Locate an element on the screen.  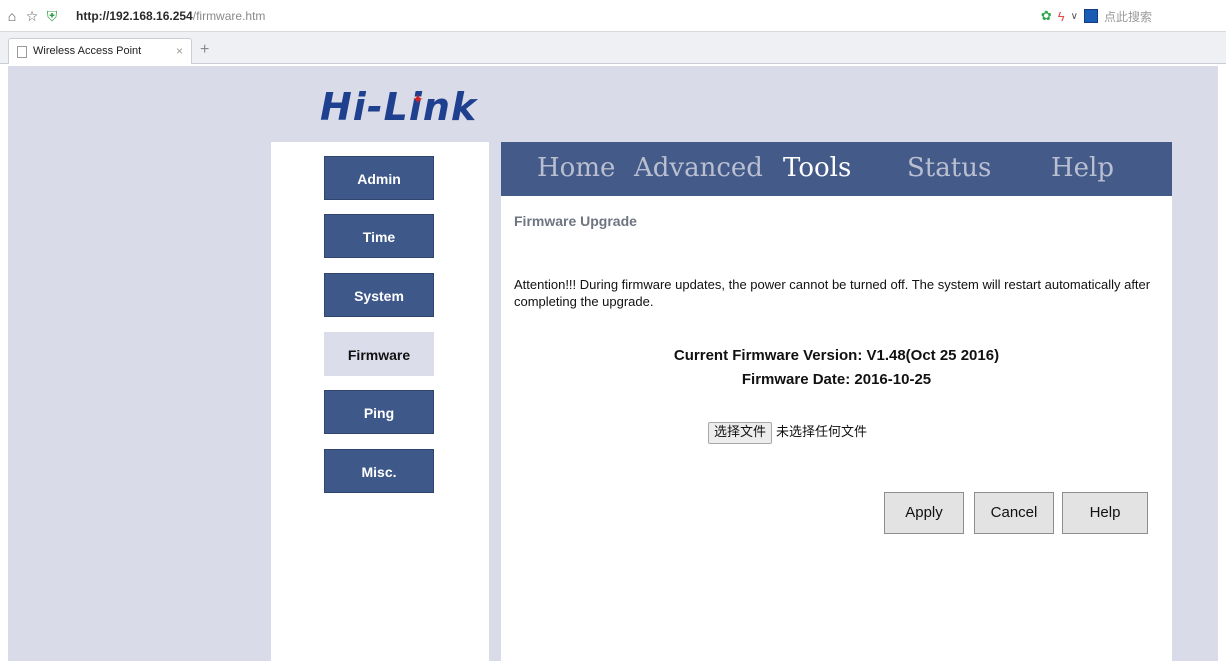
address-actions: ✿ ϟ ∨ 点此搜索 is located at coordinates (1096, 16).